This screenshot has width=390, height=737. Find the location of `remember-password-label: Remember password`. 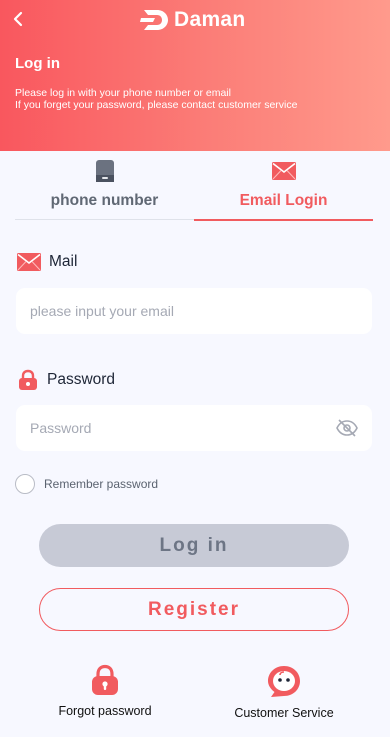

remember-password-label: Remember password is located at coordinates (101, 484).